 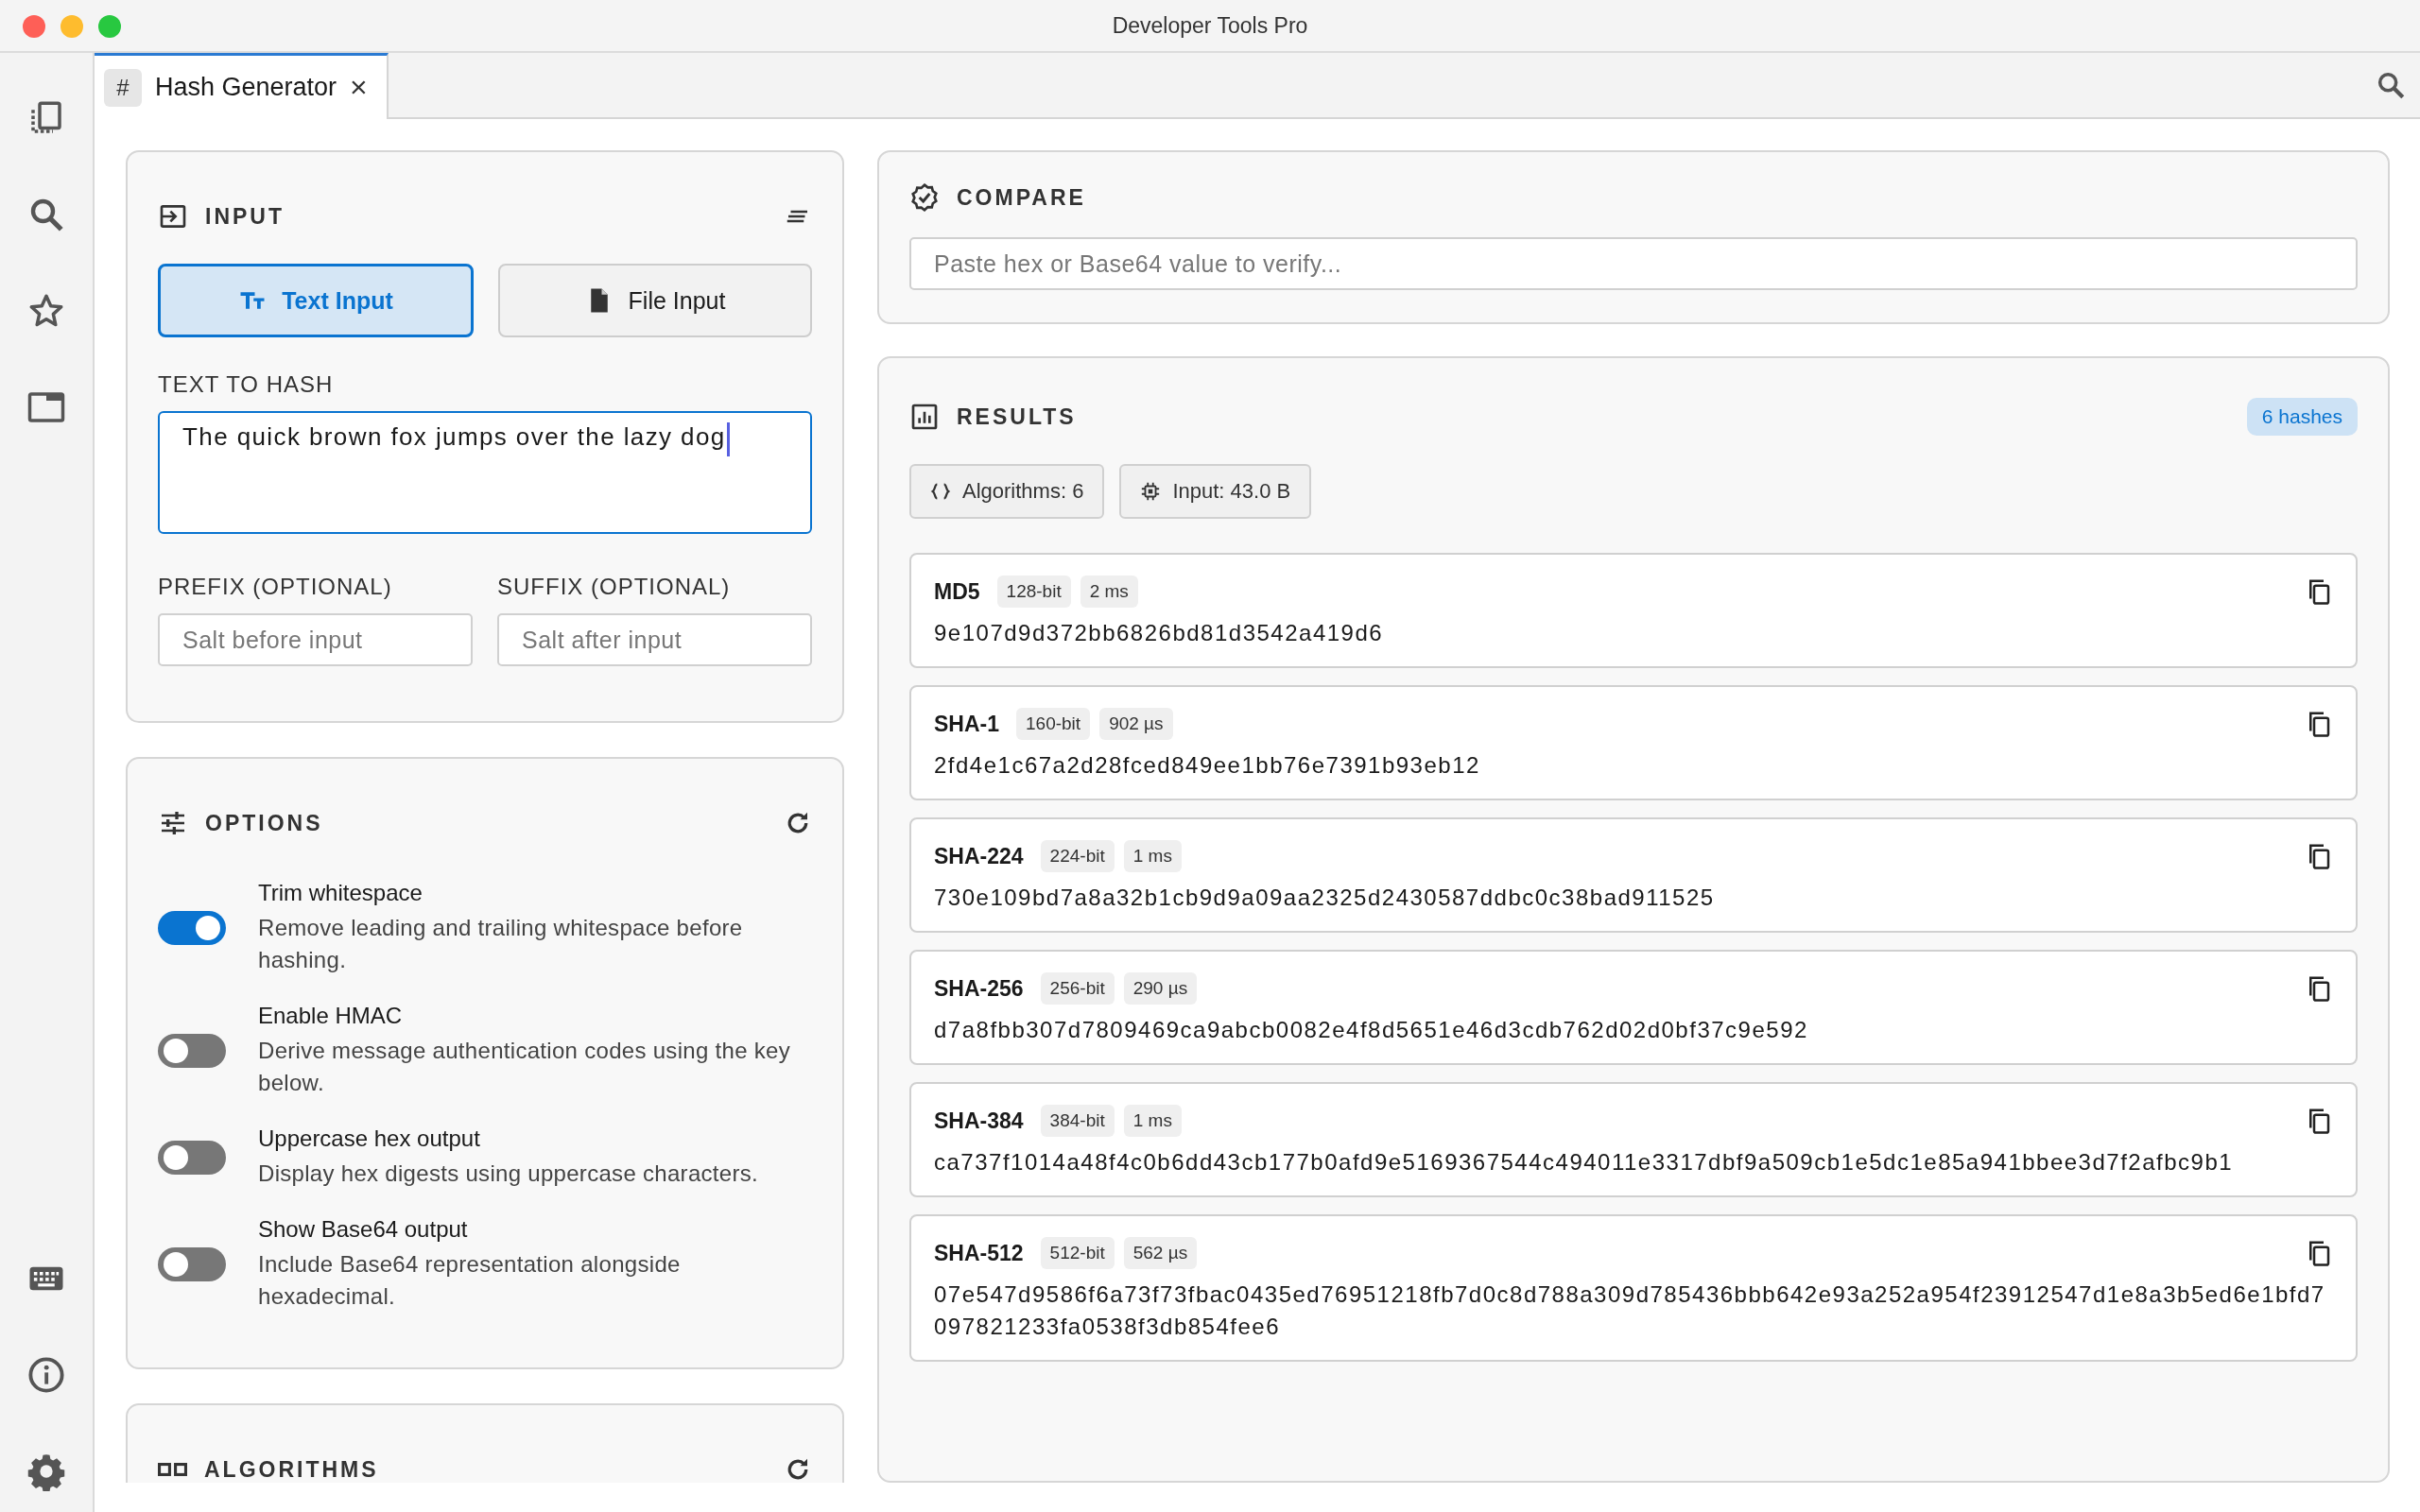 What do you see at coordinates (1017, 417) in the screenshot?
I see `section-title: RESULTS` at bounding box center [1017, 417].